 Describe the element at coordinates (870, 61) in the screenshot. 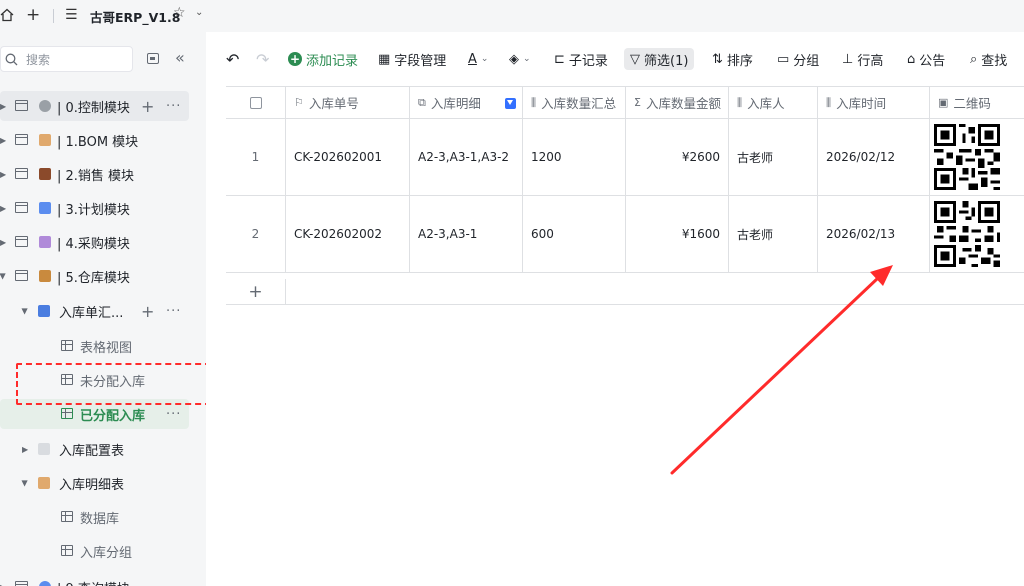

I see `row-height-label: 行高` at that location.